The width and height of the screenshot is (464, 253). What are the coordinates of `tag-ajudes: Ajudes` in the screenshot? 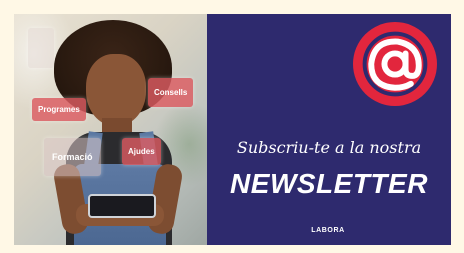 It's located at (141, 151).